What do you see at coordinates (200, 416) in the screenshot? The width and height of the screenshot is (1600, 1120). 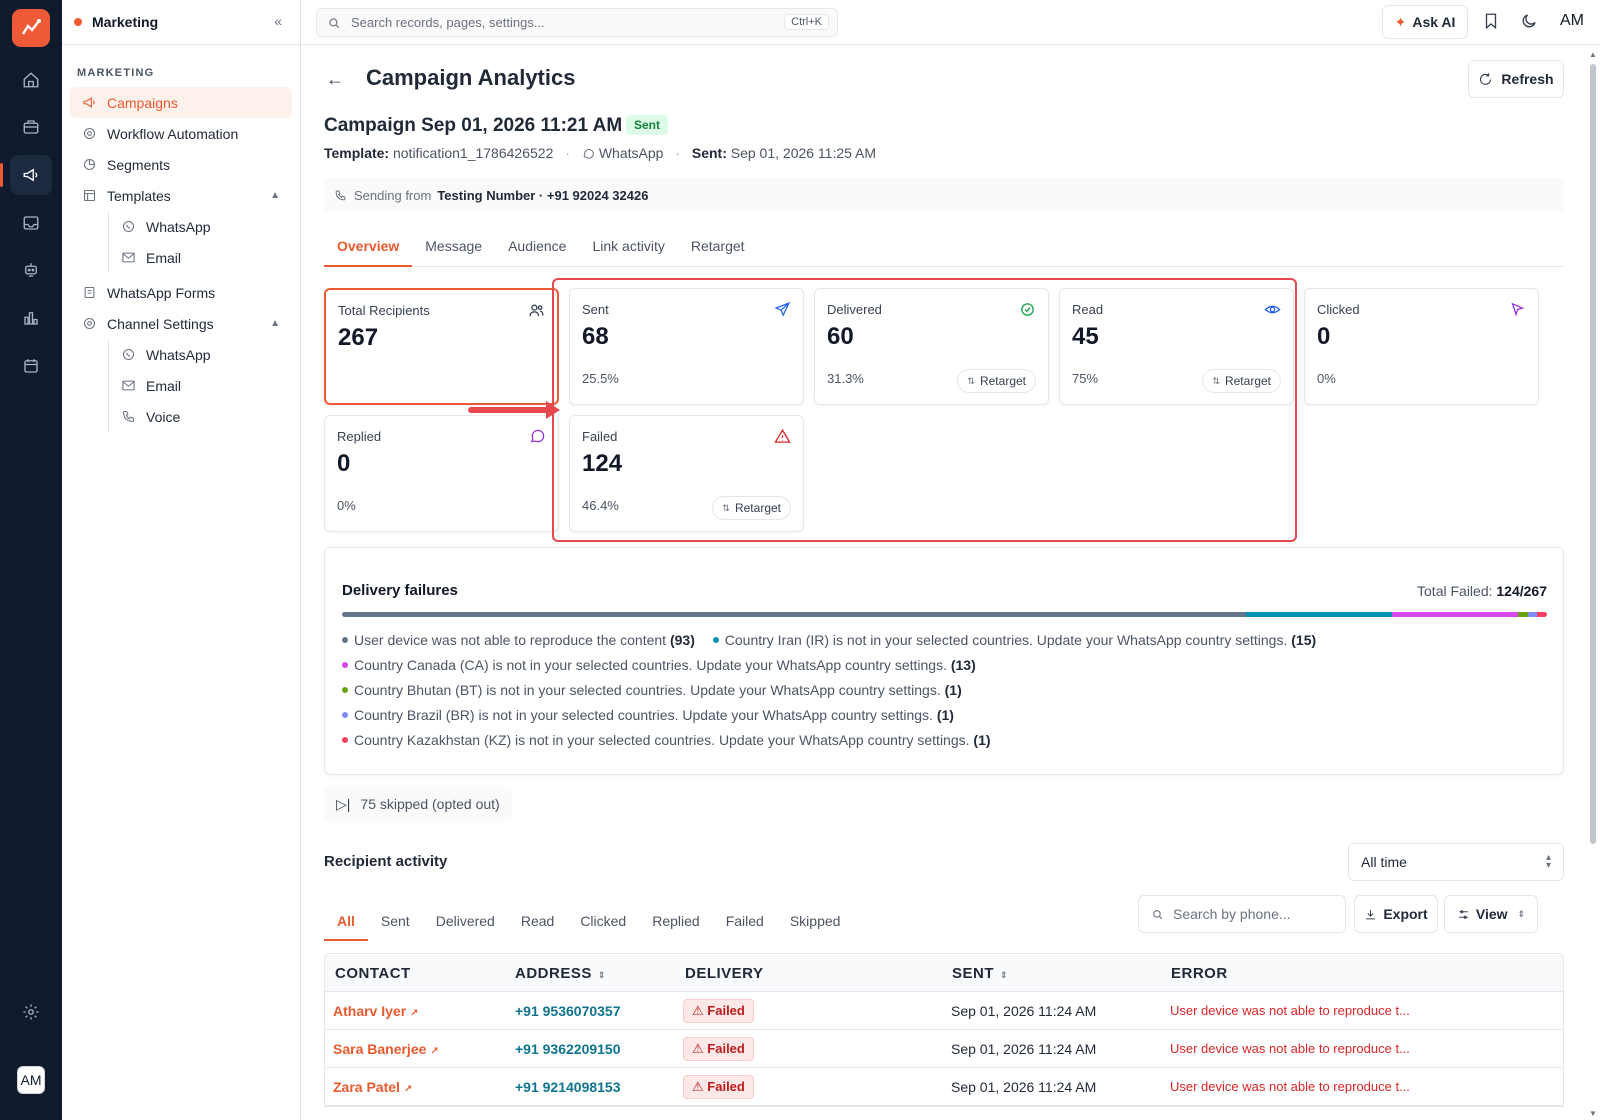 I see `sidebar-item-channel-voice: Voice` at bounding box center [200, 416].